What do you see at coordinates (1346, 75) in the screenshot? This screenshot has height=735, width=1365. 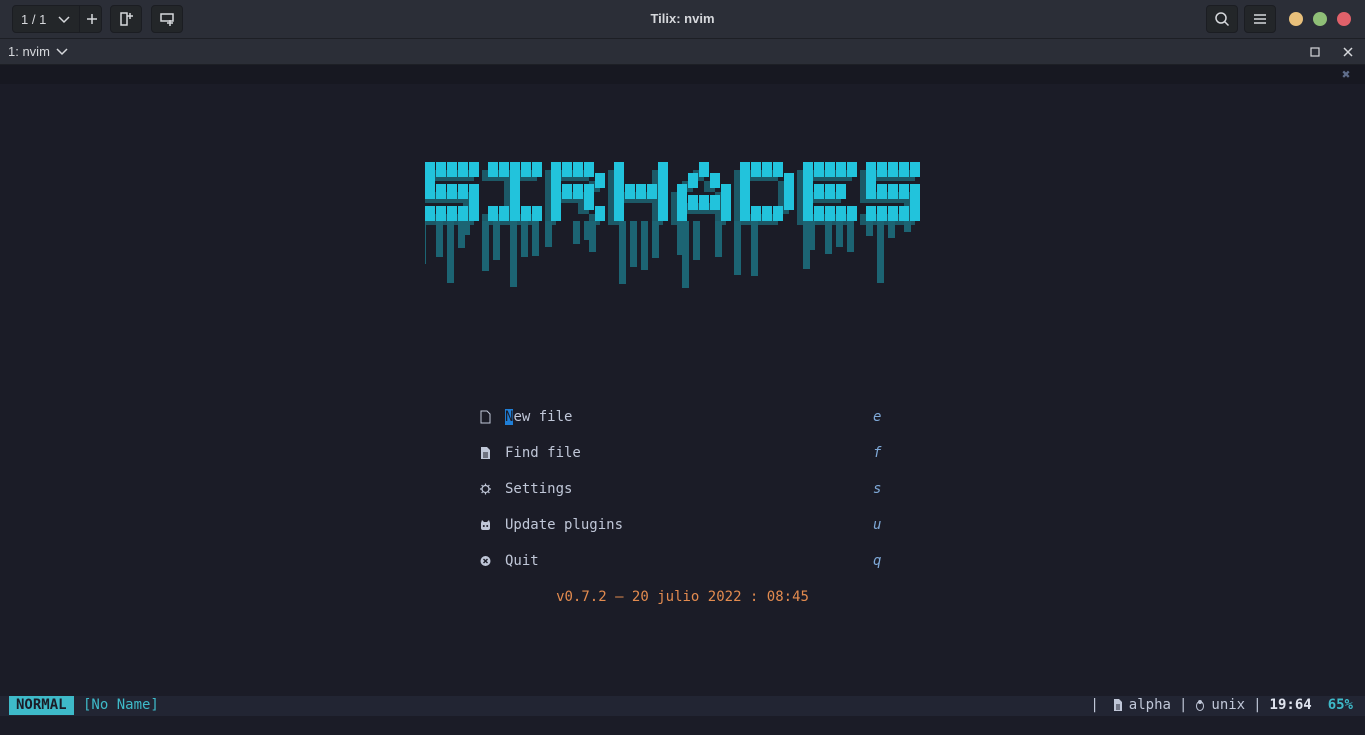 I see `close-tab-icon: ✖` at bounding box center [1346, 75].